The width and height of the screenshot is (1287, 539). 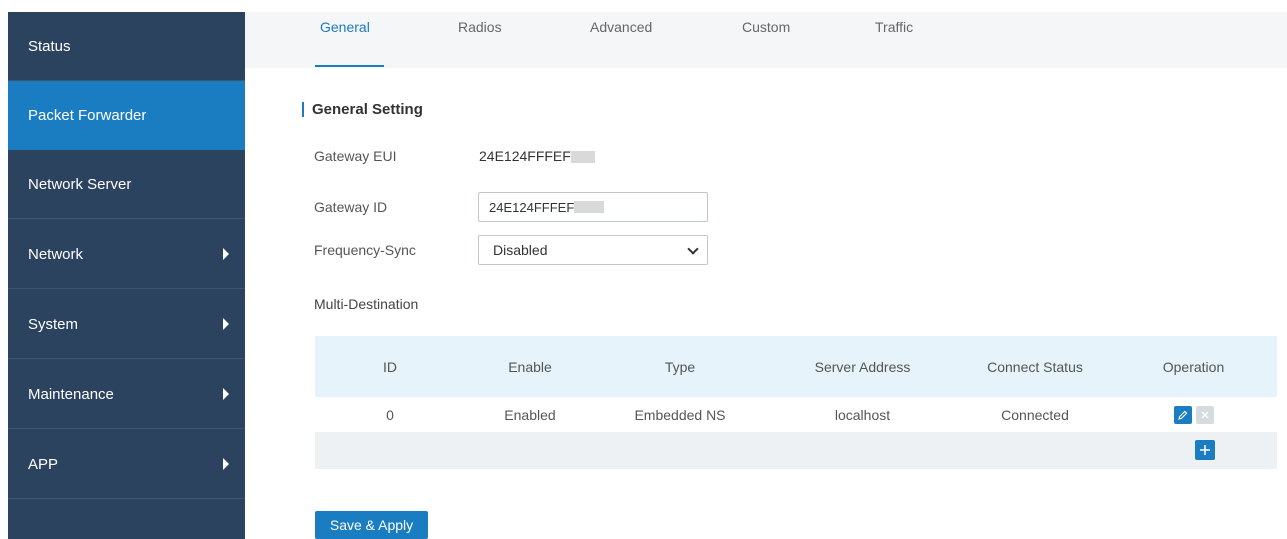 What do you see at coordinates (862, 366) in the screenshot?
I see `header-server-address: Server Address` at bounding box center [862, 366].